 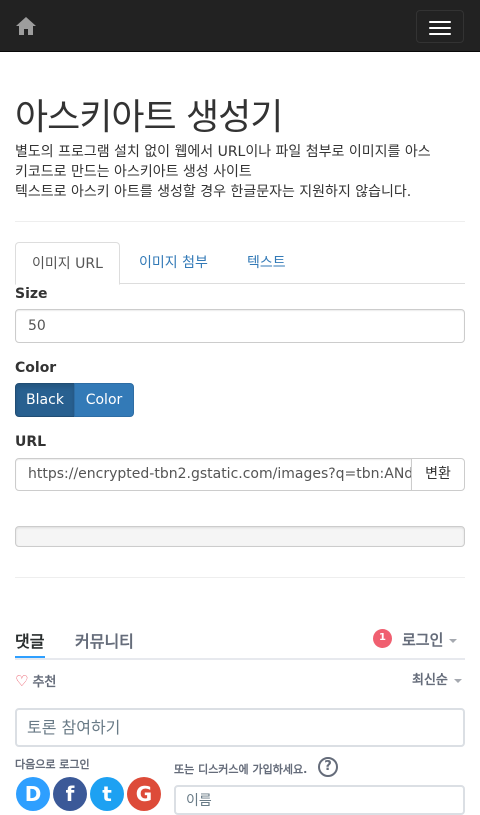 I want to click on login-dropdown: 로그인, so click(x=430, y=639).